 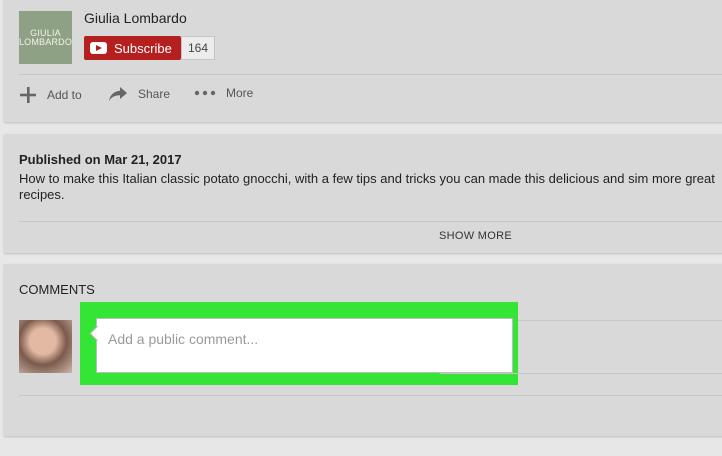 I want to click on subscriber-count: 164, so click(x=198, y=48).